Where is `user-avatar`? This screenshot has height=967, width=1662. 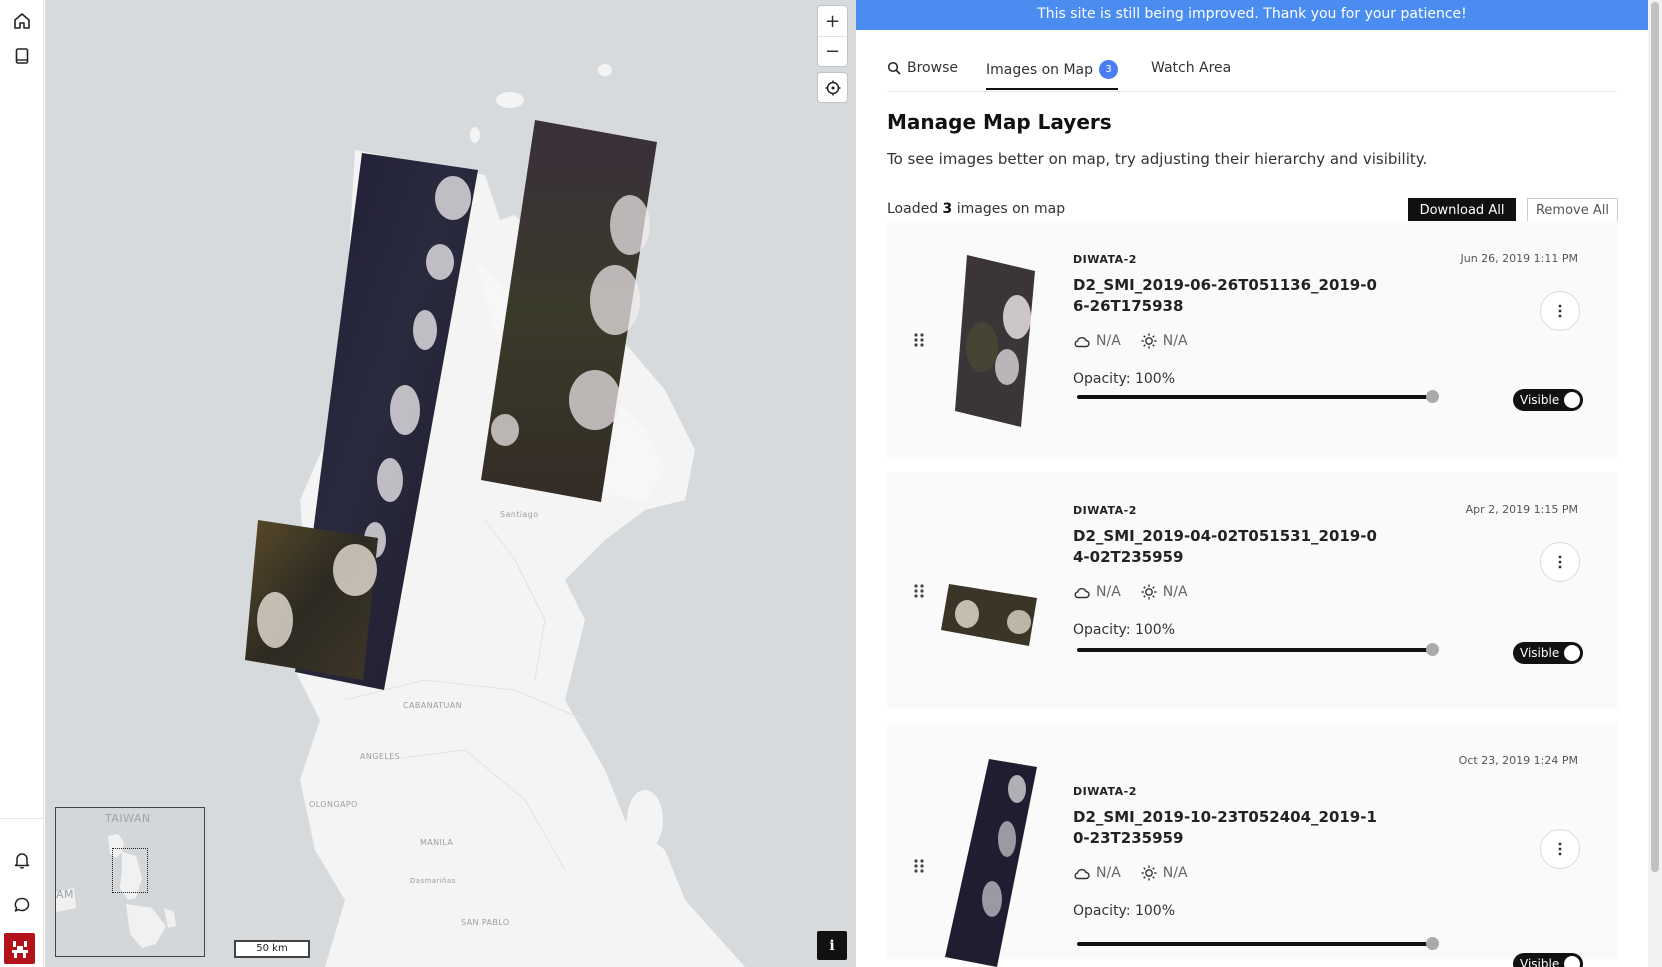 user-avatar is located at coordinates (19, 948).